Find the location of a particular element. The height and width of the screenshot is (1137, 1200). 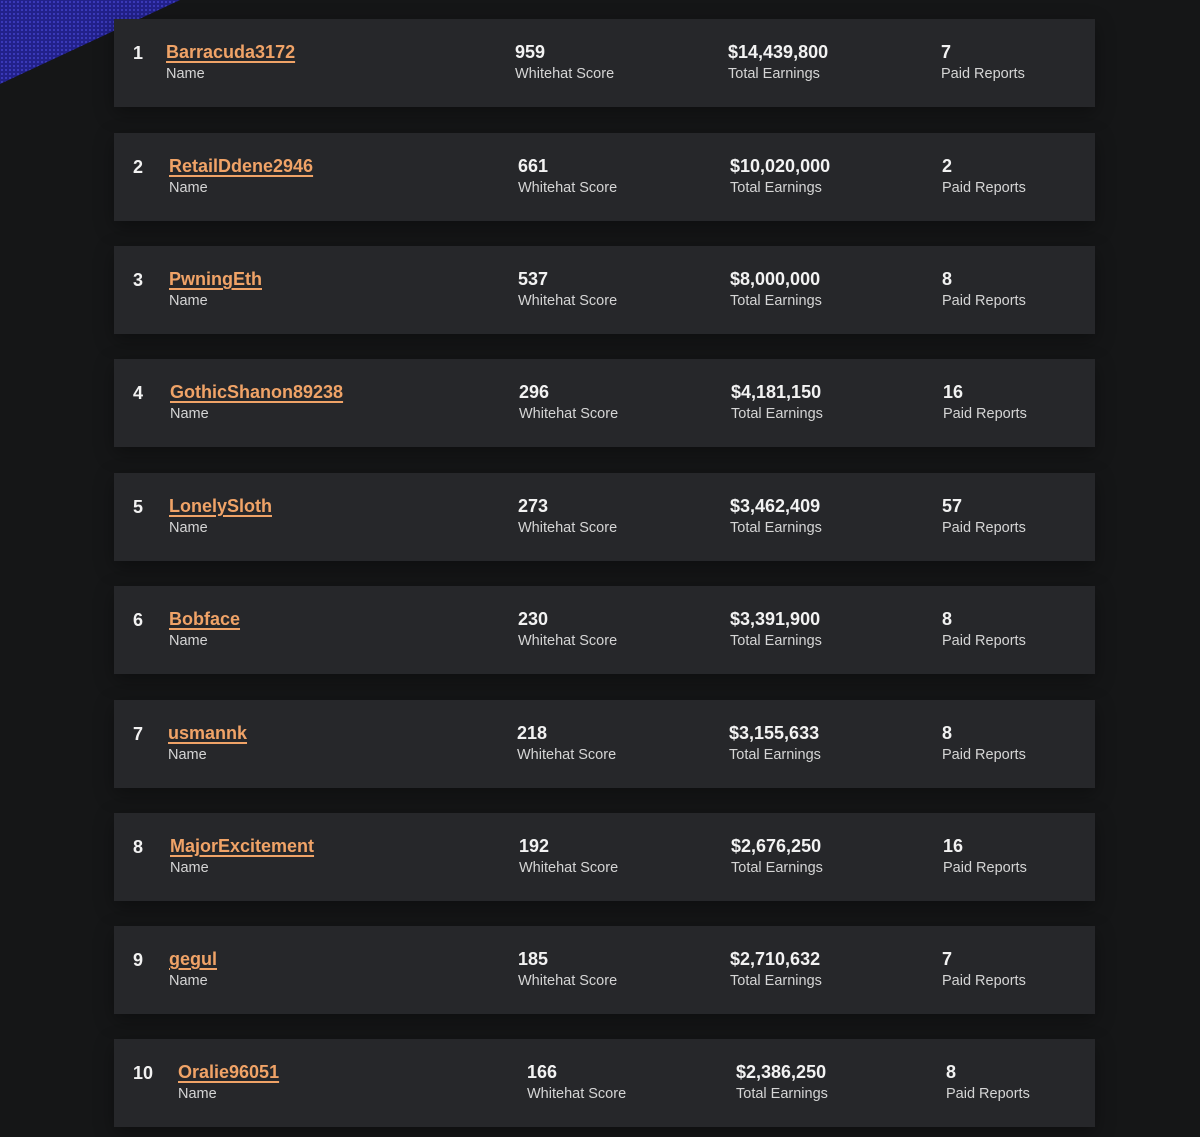

rank: 10 is located at coordinates (143, 1073).